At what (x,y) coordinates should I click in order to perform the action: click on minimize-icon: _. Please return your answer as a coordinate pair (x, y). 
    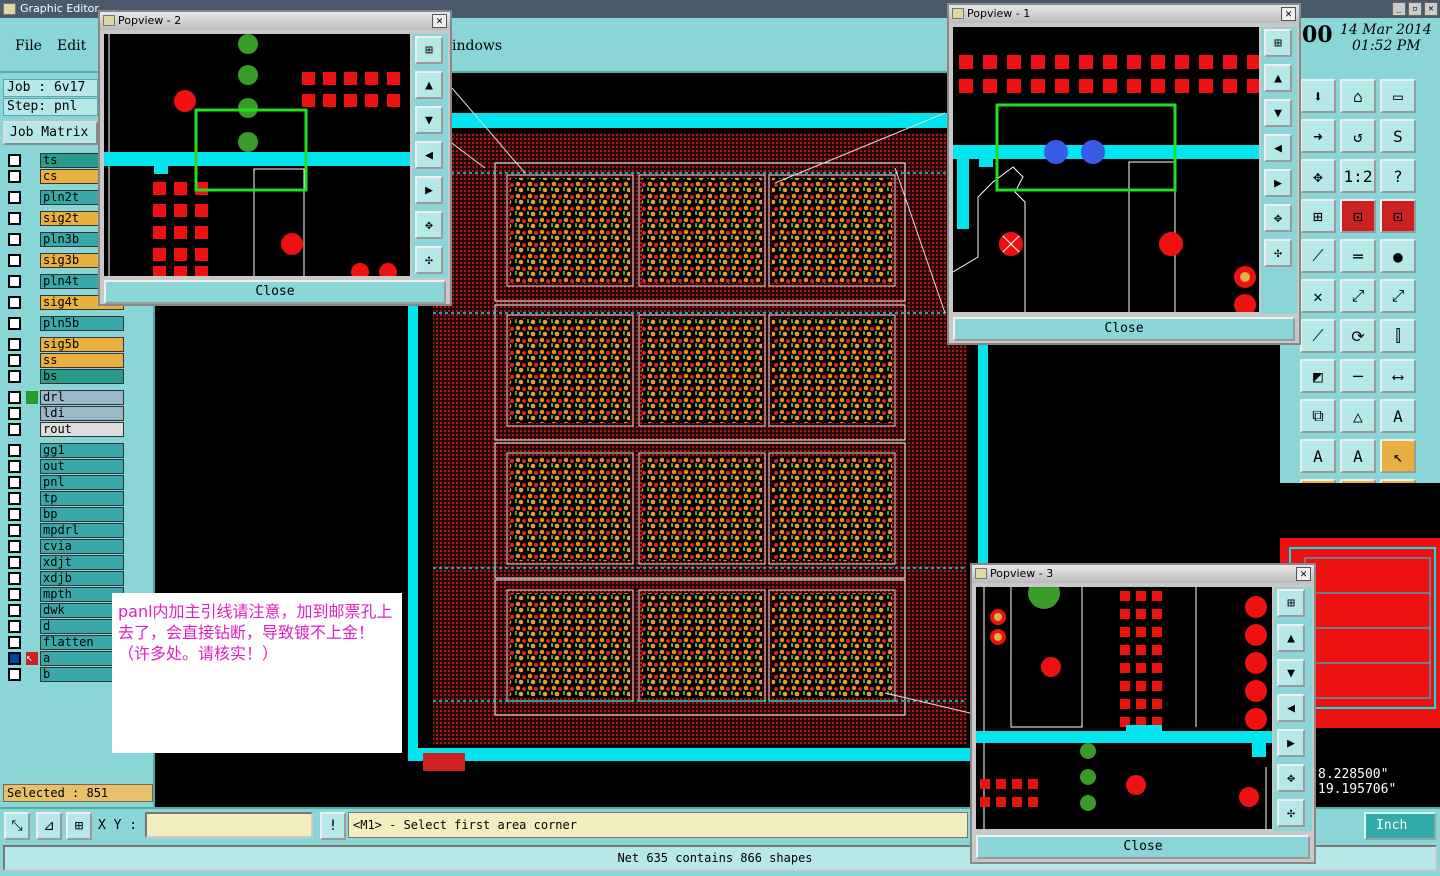
    Looking at the image, I should click on (1399, 9).